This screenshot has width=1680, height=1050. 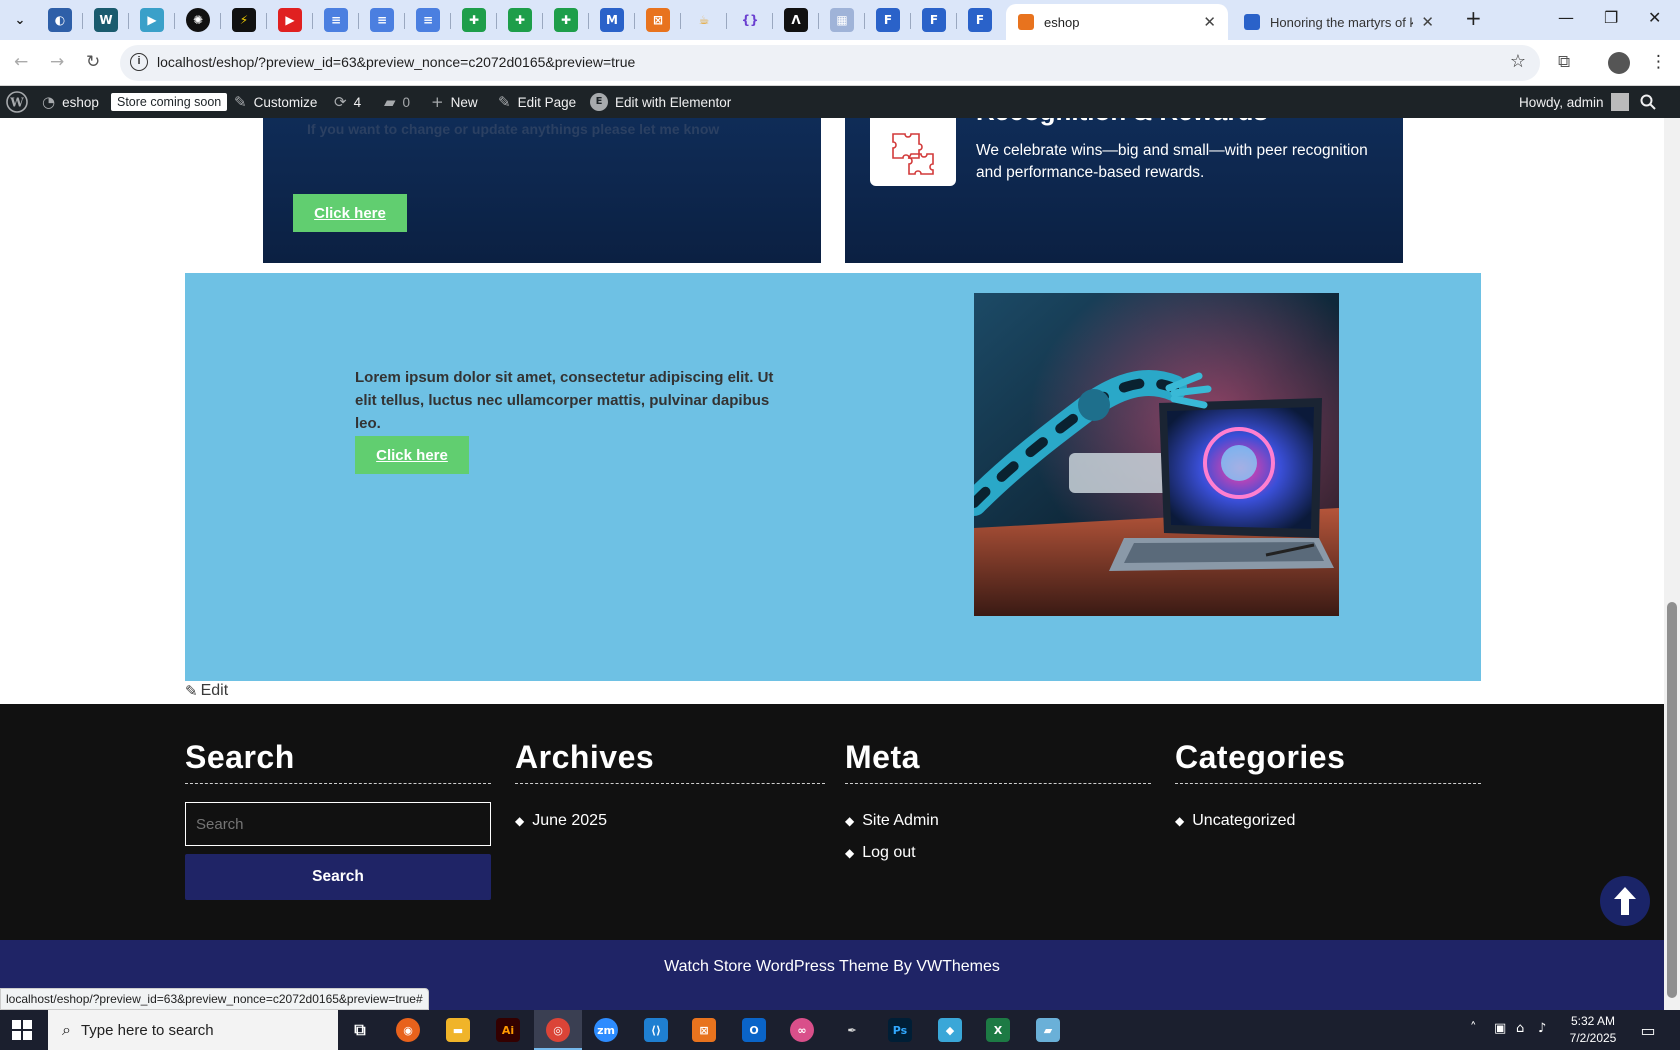 I want to click on scrollbar-thumb, so click(x=1672, y=800).